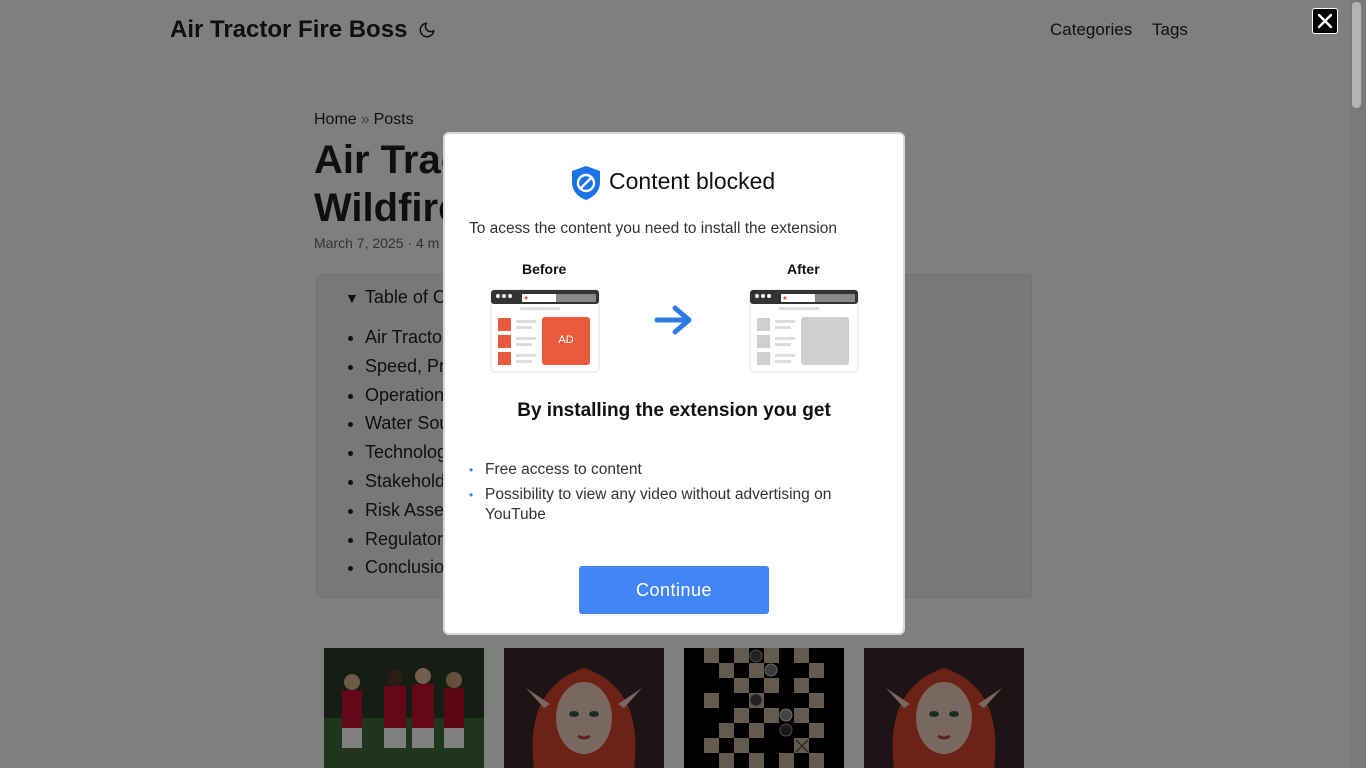 This screenshot has width=1366, height=768. What do you see at coordinates (545, 331) in the screenshot?
I see `before-browser-illustration: AD` at bounding box center [545, 331].